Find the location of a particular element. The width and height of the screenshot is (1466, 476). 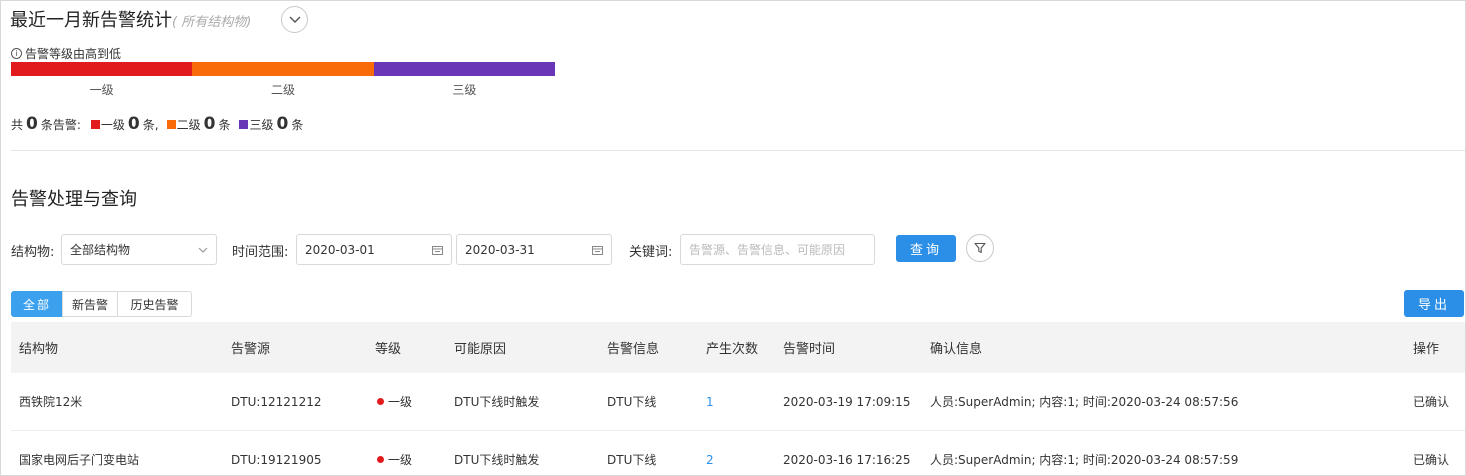

end-date-input: 2020-03-31 is located at coordinates (534, 249).